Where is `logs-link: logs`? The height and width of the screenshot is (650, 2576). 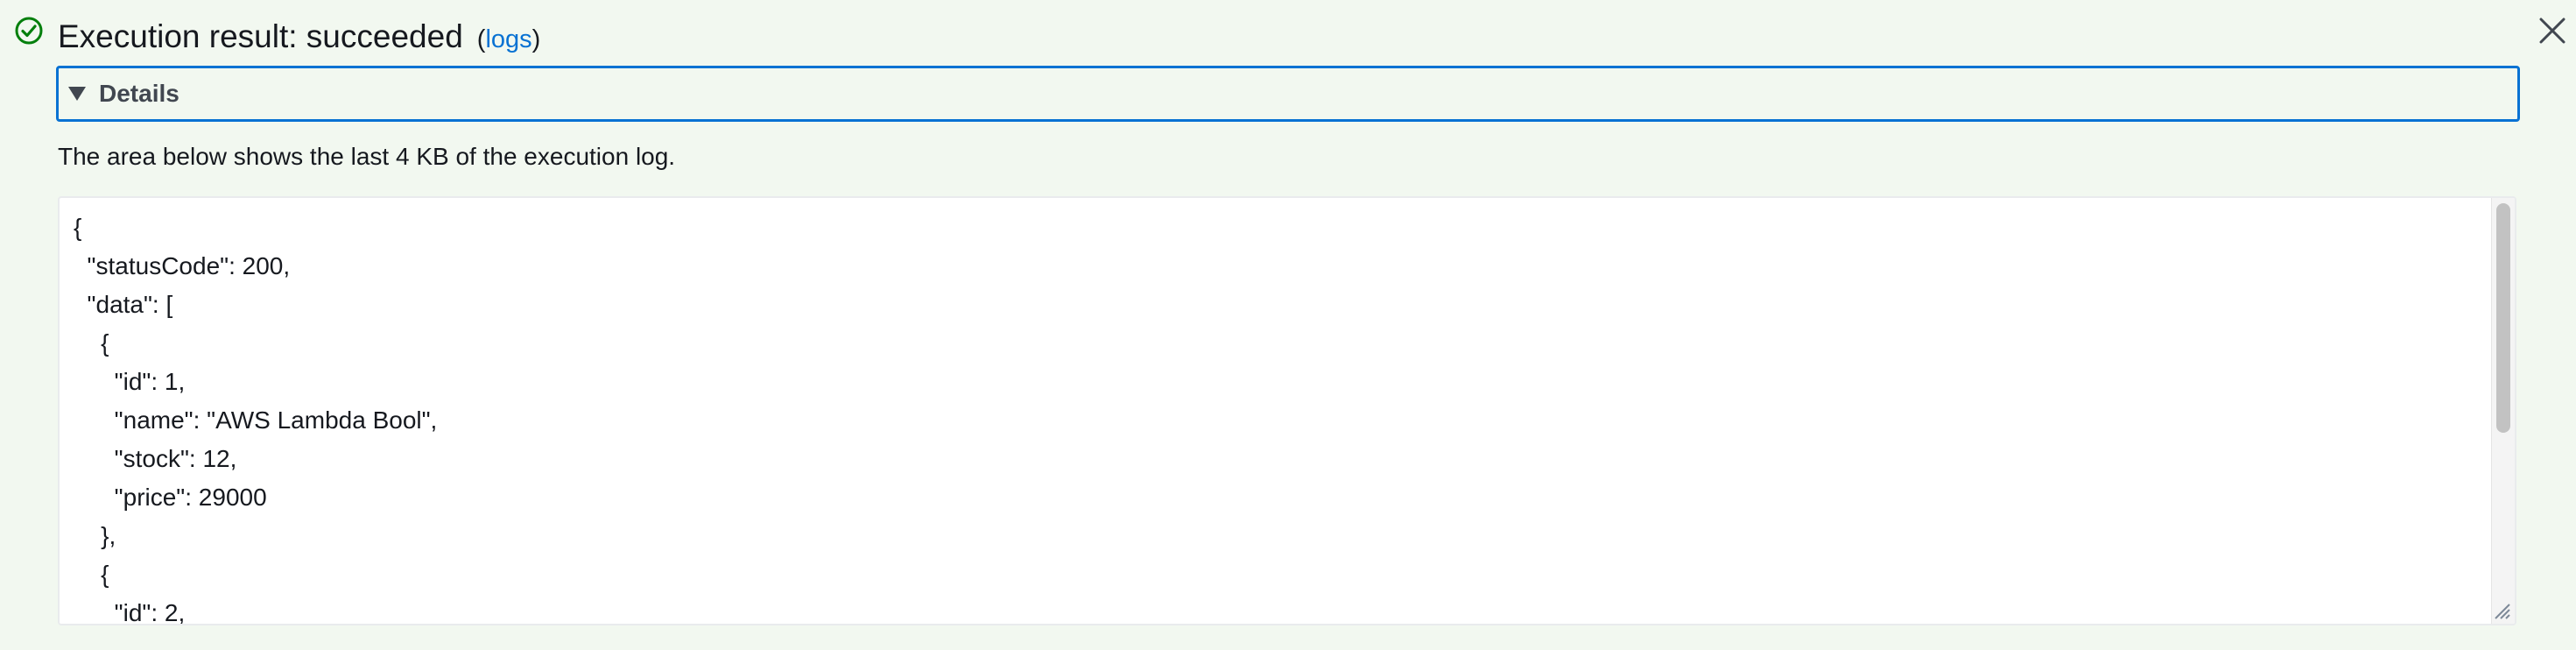 logs-link: logs is located at coordinates (508, 39).